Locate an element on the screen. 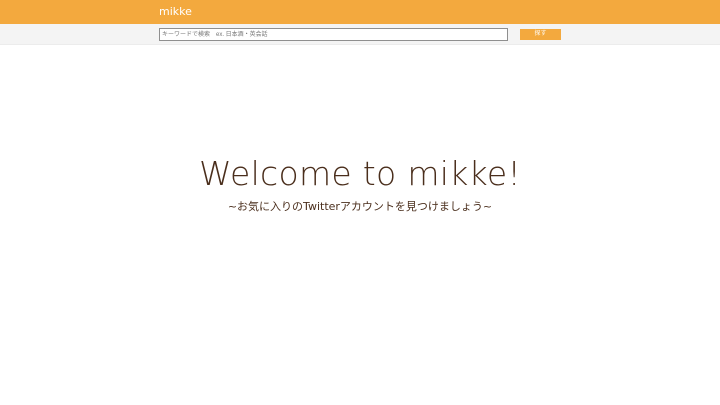 This screenshot has width=720, height=405. search-bar: 探す is located at coordinates (360, 34).